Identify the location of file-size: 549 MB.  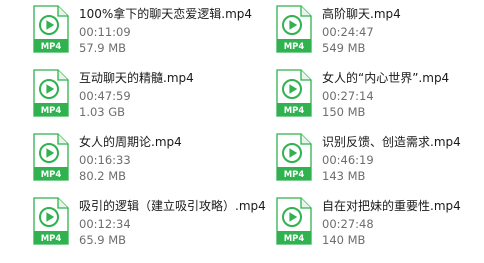
(344, 48).